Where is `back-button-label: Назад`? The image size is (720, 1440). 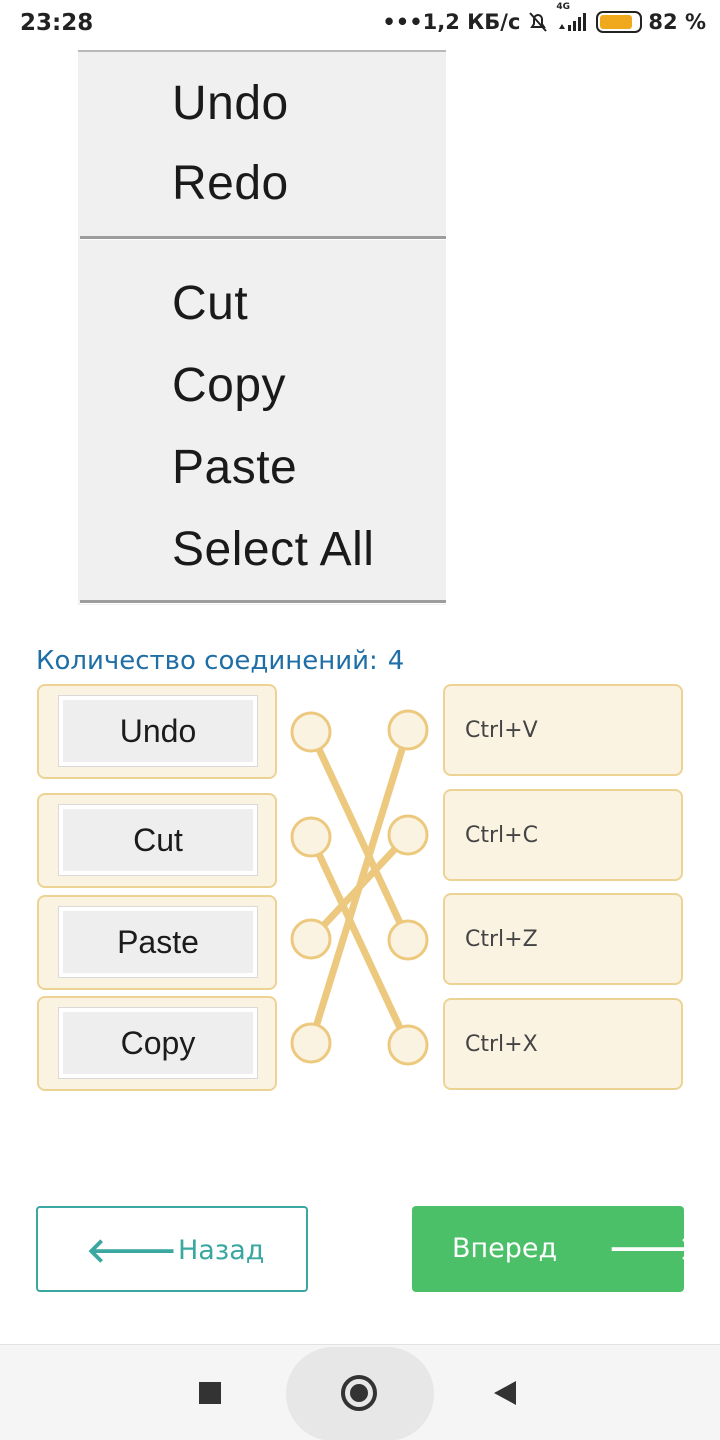 back-button-label: Назад is located at coordinates (221, 1250).